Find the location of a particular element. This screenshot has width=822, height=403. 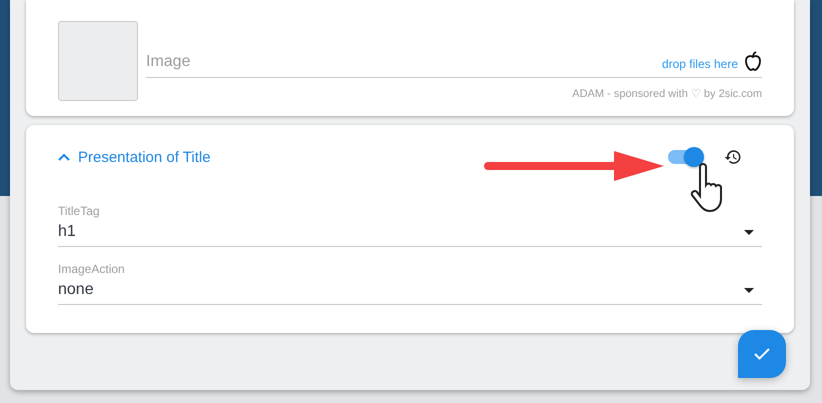

select-field: h1 is located at coordinates (410, 232).